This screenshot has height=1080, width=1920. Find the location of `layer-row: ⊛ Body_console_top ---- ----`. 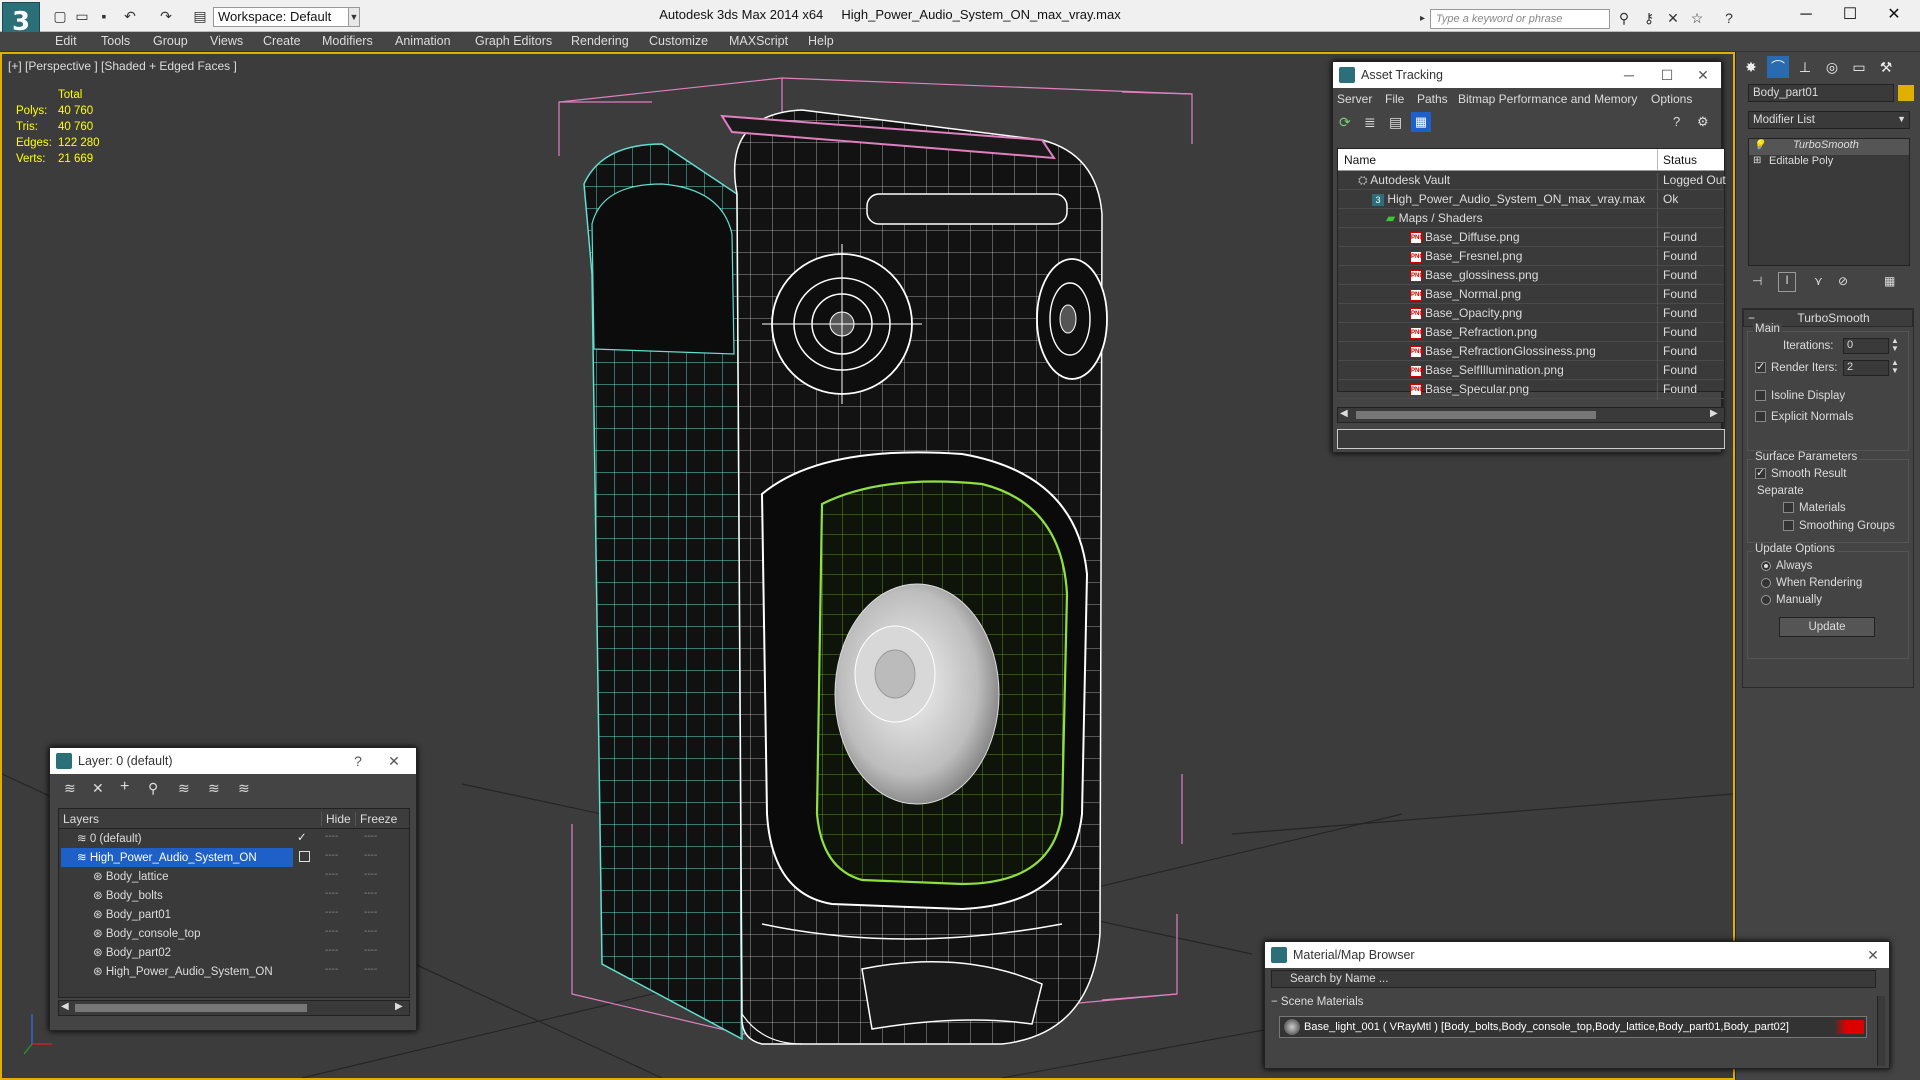

layer-row: ⊛ Body_console_top ---- ---- is located at coordinates (234, 933).